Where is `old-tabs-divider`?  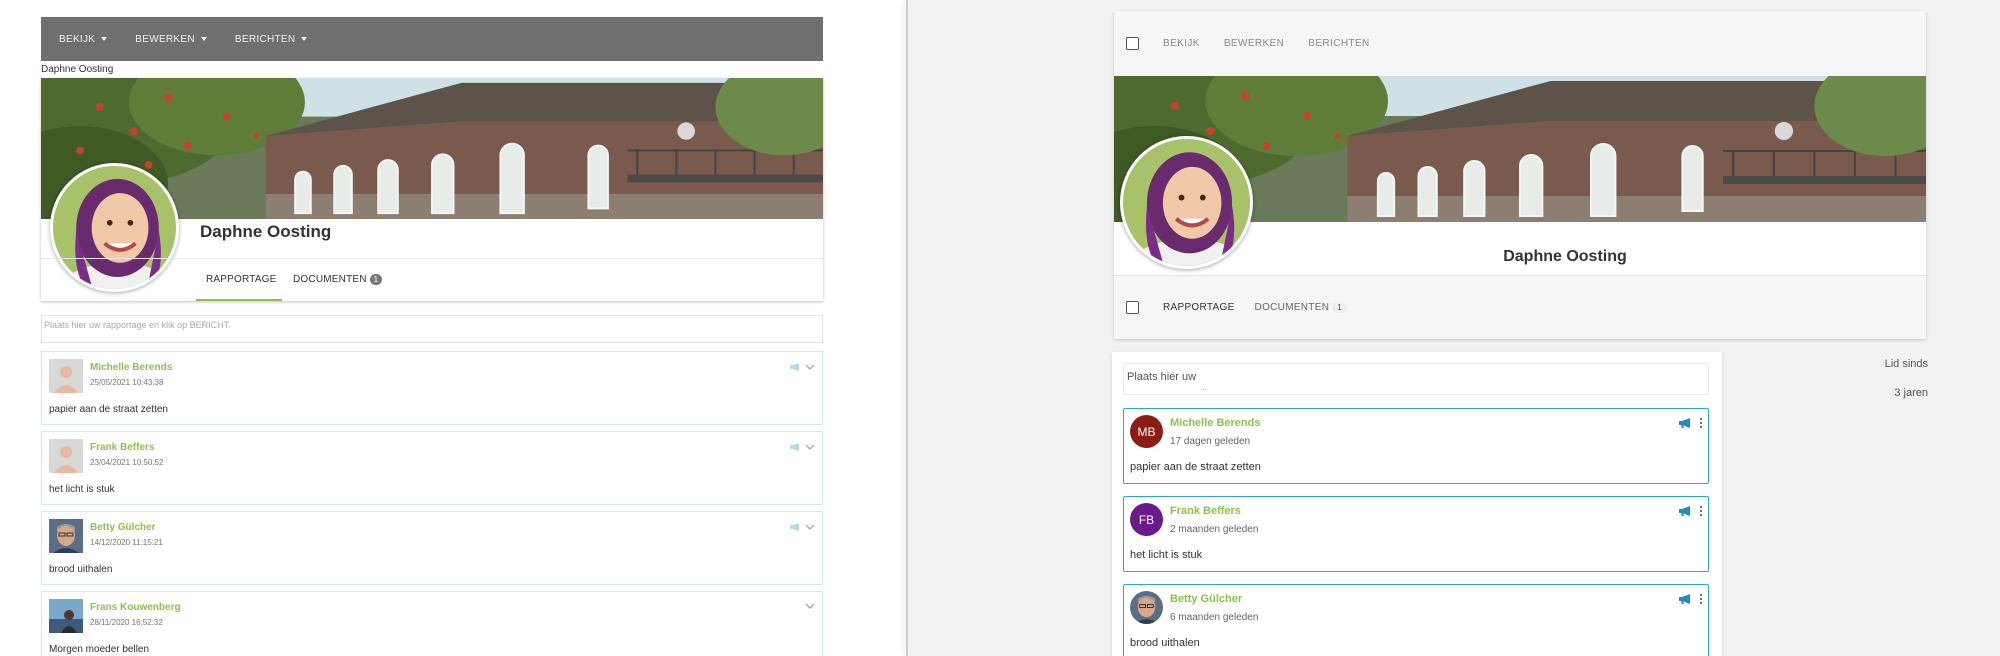 old-tabs-divider is located at coordinates (432, 258).